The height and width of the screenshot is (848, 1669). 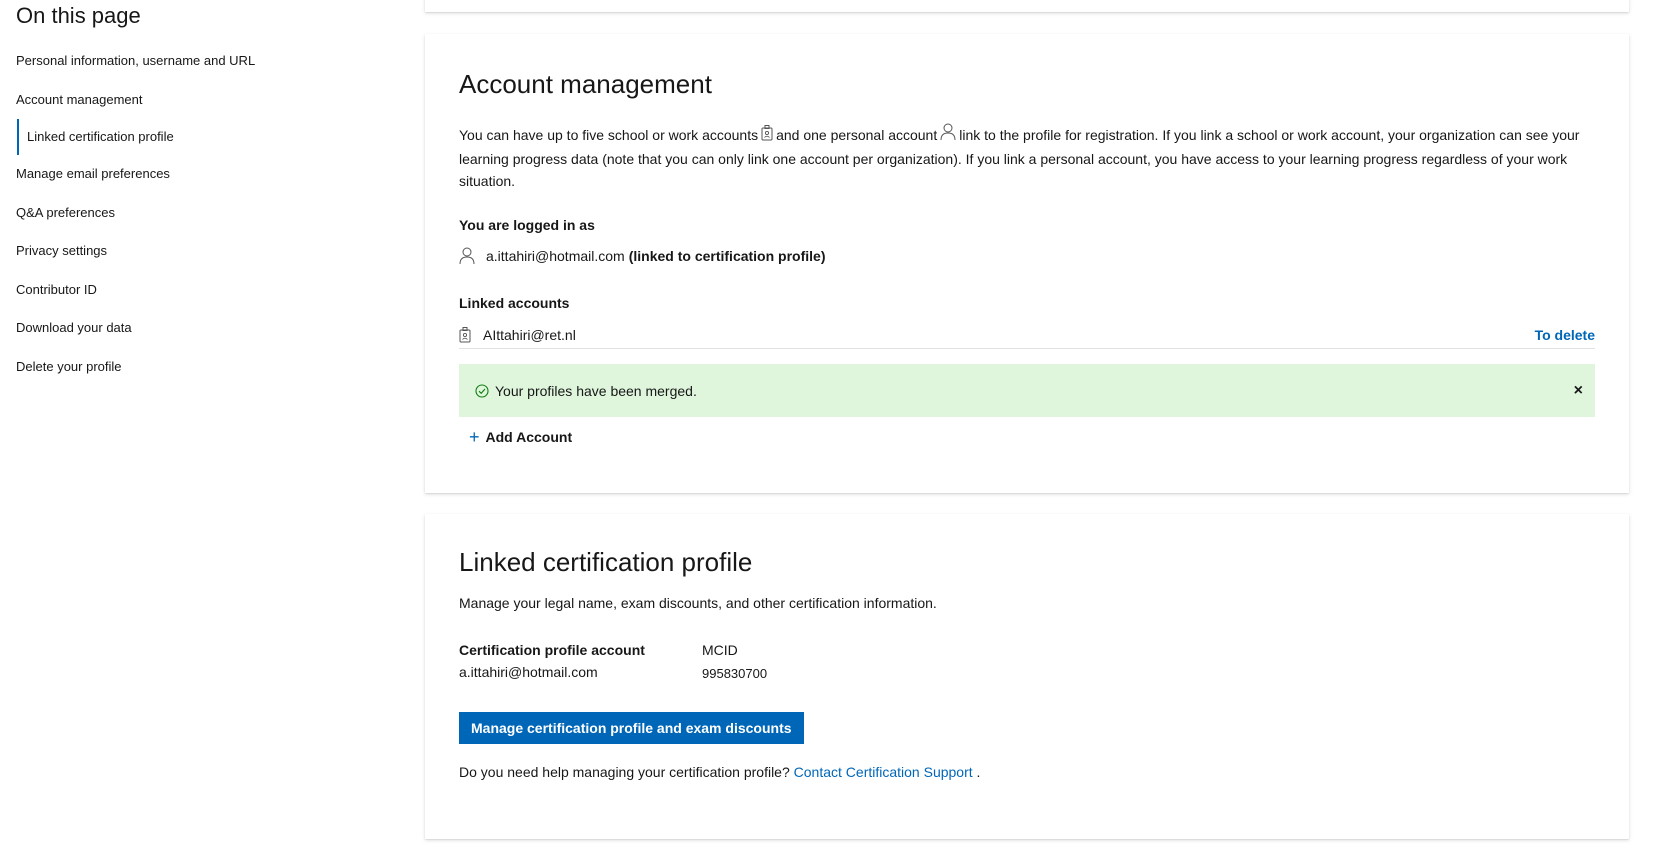 What do you see at coordinates (1027, 390) in the screenshot?
I see `success-alert: Your profiles have been merged. ×` at bounding box center [1027, 390].